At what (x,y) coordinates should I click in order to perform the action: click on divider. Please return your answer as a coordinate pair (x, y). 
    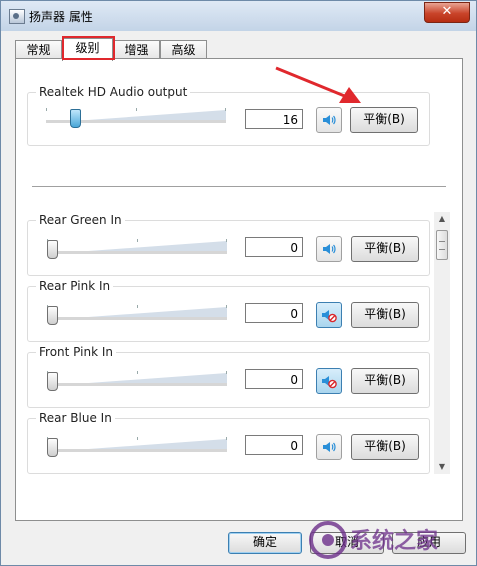
    Looking at the image, I should click on (239, 186).